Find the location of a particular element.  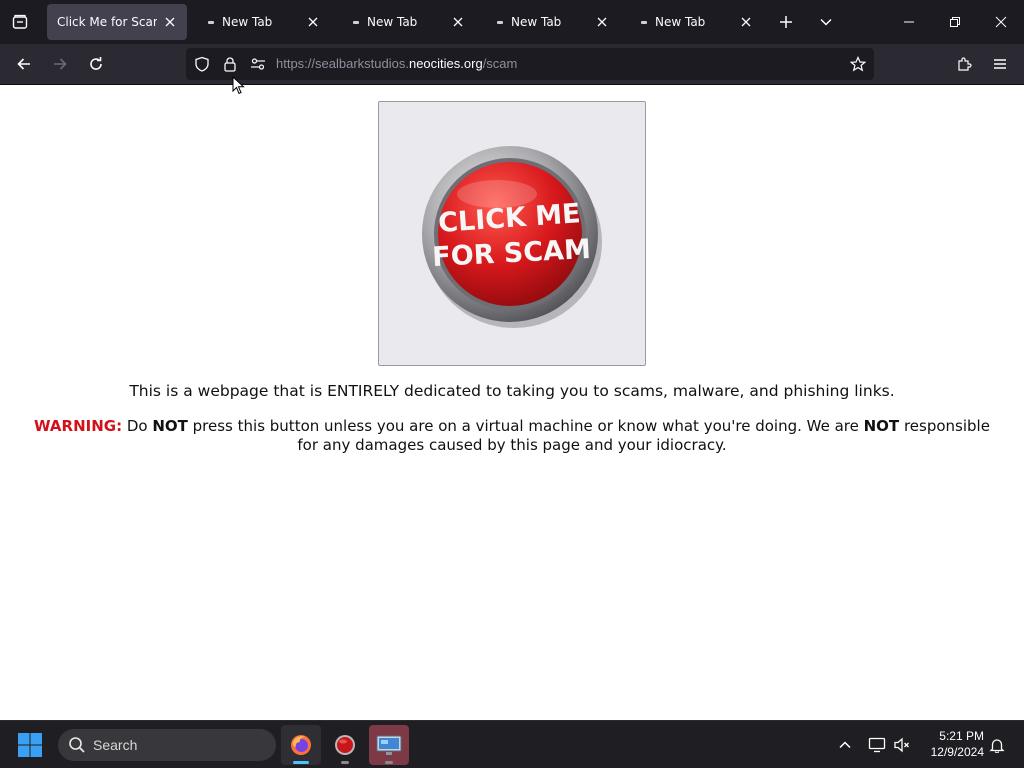

firefox-view-button is located at coordinates (20, 22).